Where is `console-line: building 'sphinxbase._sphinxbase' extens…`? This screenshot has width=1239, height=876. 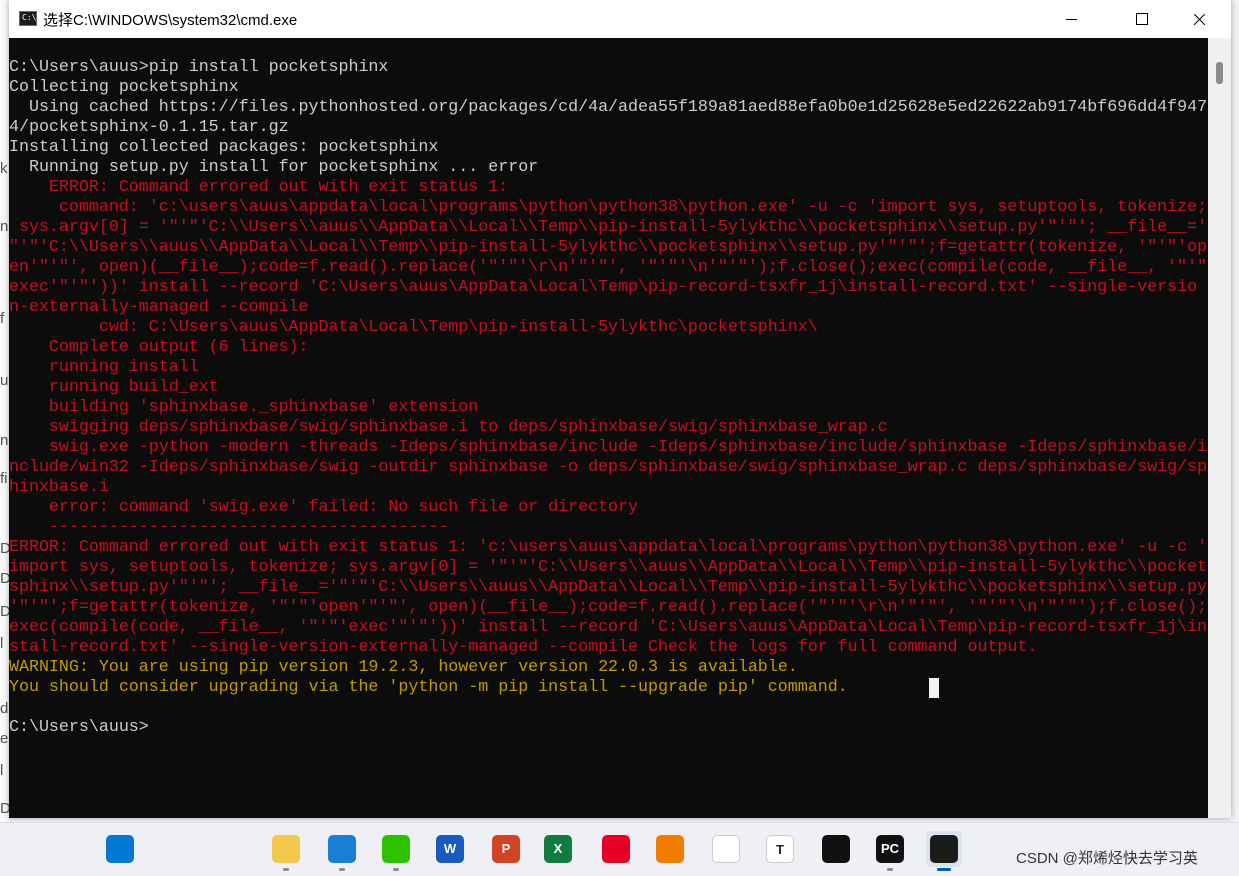
console-line: building 'sphinxbase._sphinxbase' extens… is located at coordinates (244, 407).